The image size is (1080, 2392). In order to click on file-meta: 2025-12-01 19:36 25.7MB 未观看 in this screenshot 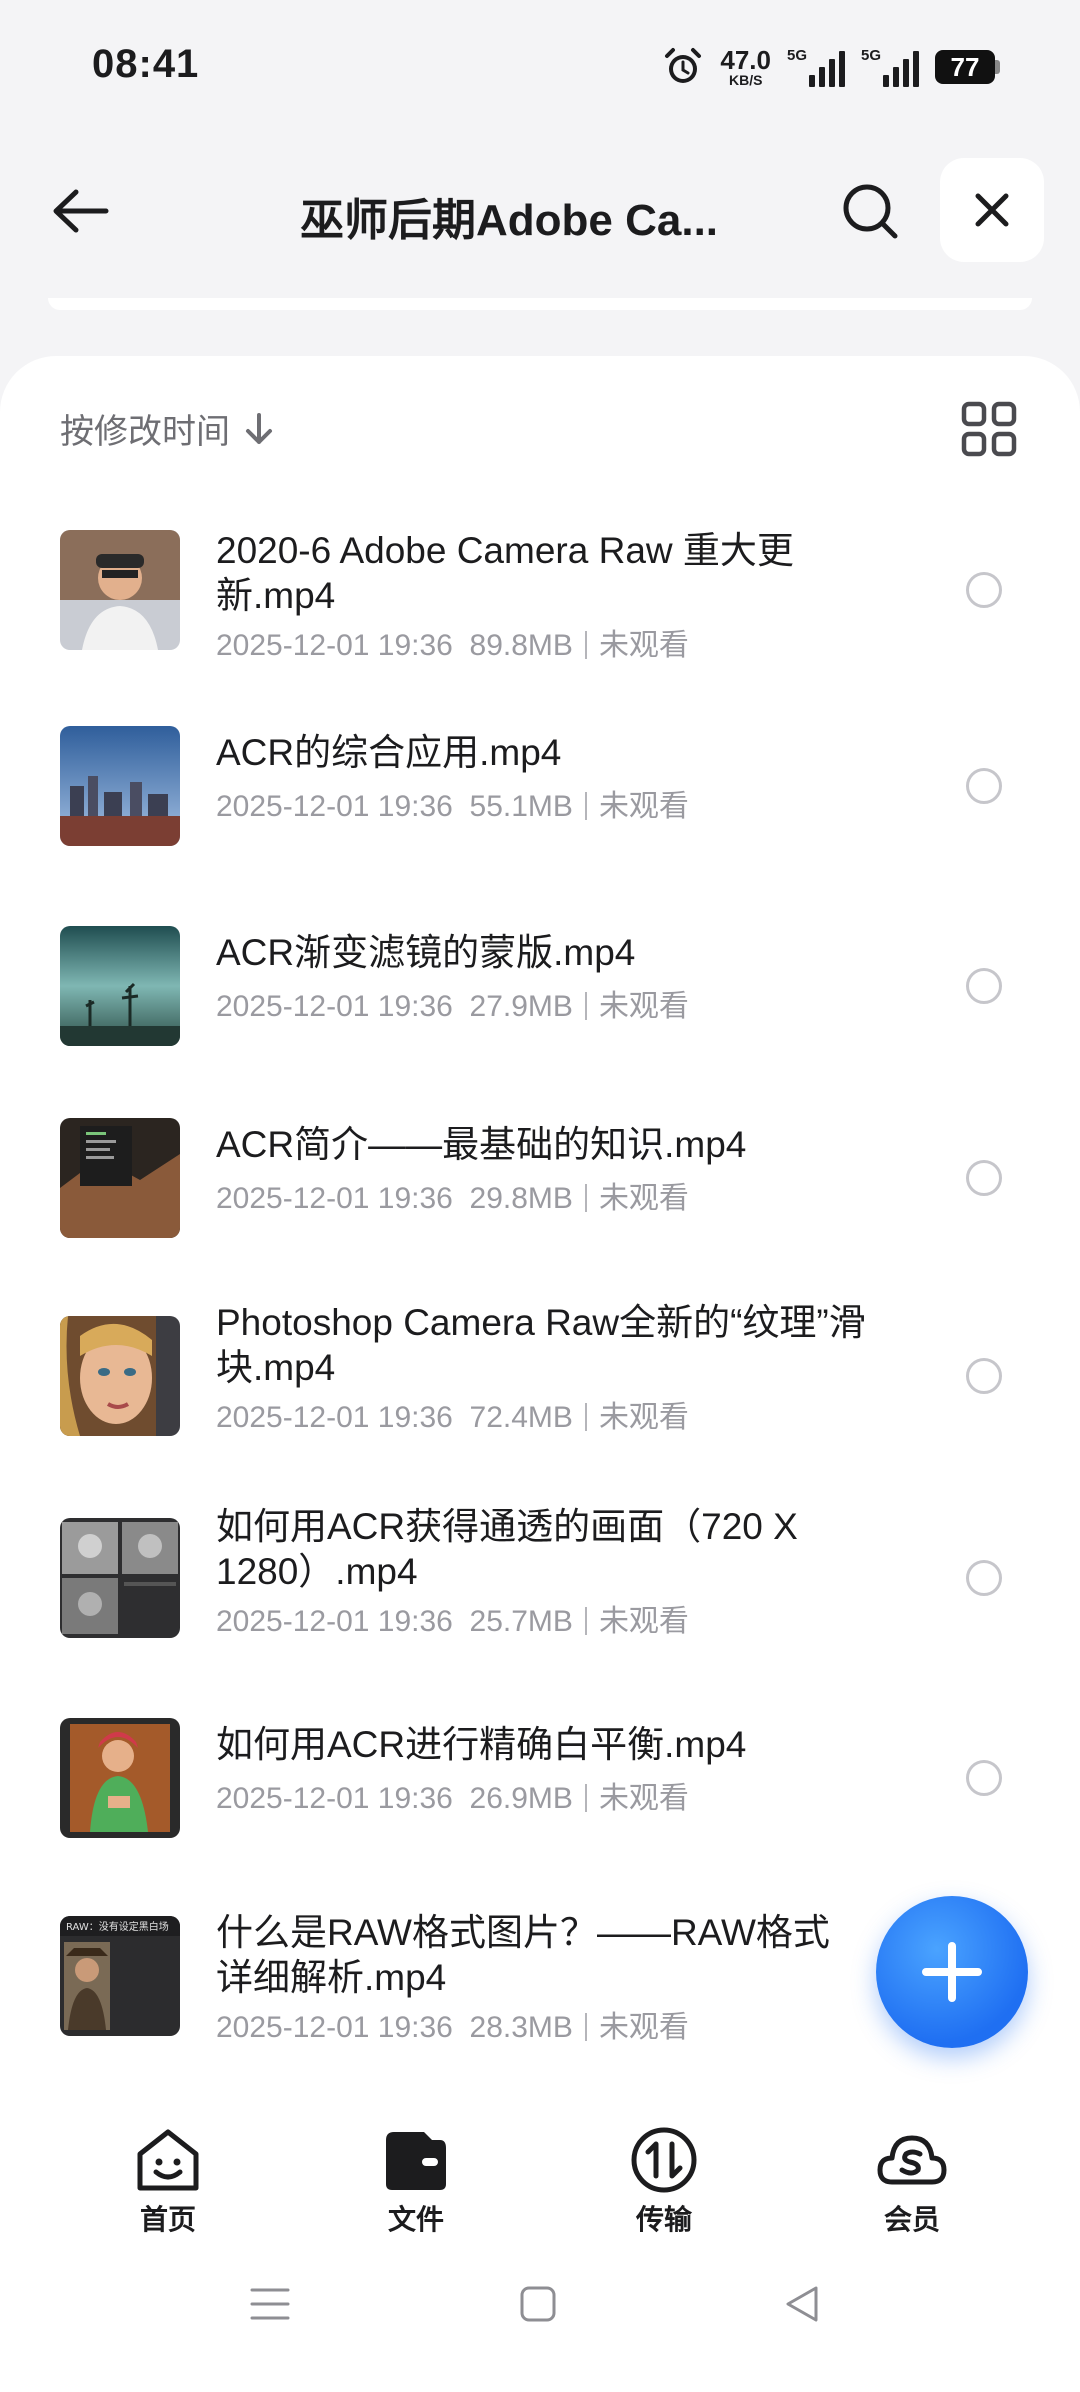, I will do `click(541, 1618)`.